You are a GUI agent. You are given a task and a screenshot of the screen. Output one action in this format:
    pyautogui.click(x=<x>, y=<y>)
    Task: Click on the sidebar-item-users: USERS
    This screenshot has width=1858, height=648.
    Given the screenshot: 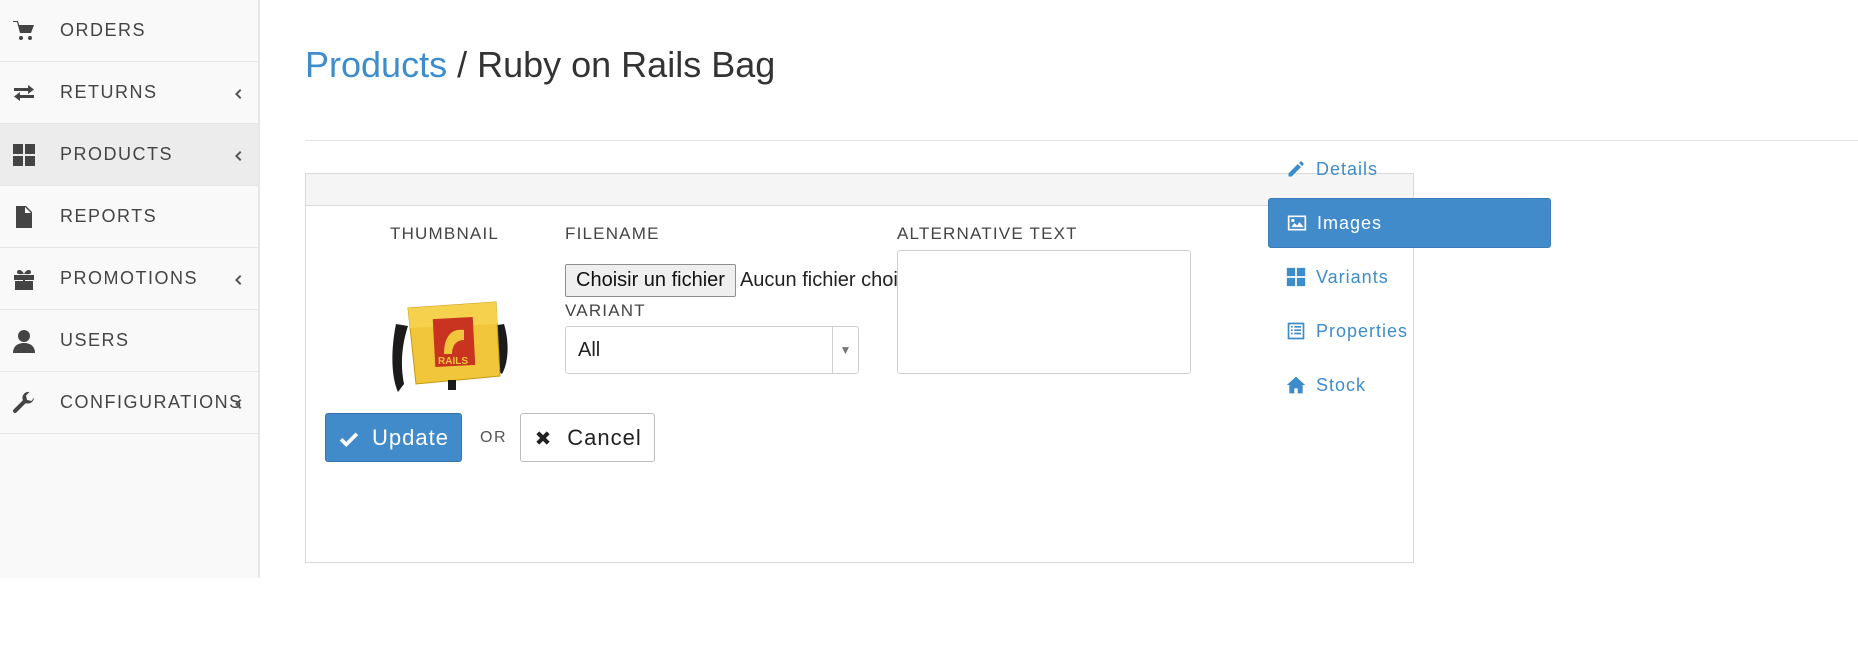 What is the action you would take?
    pyautogui.click(x=129, y=341)
    